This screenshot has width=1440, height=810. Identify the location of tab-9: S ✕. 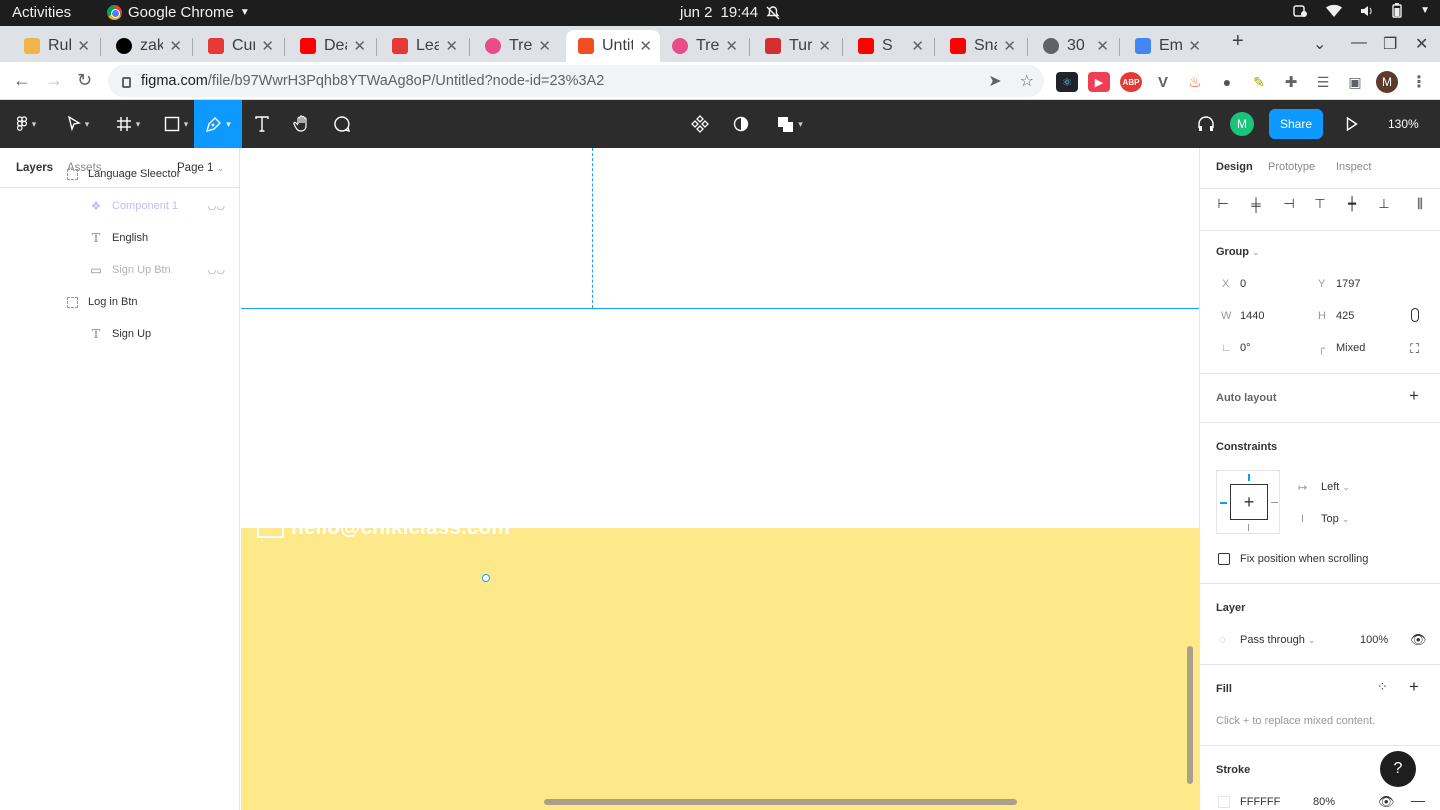
(889, 46).